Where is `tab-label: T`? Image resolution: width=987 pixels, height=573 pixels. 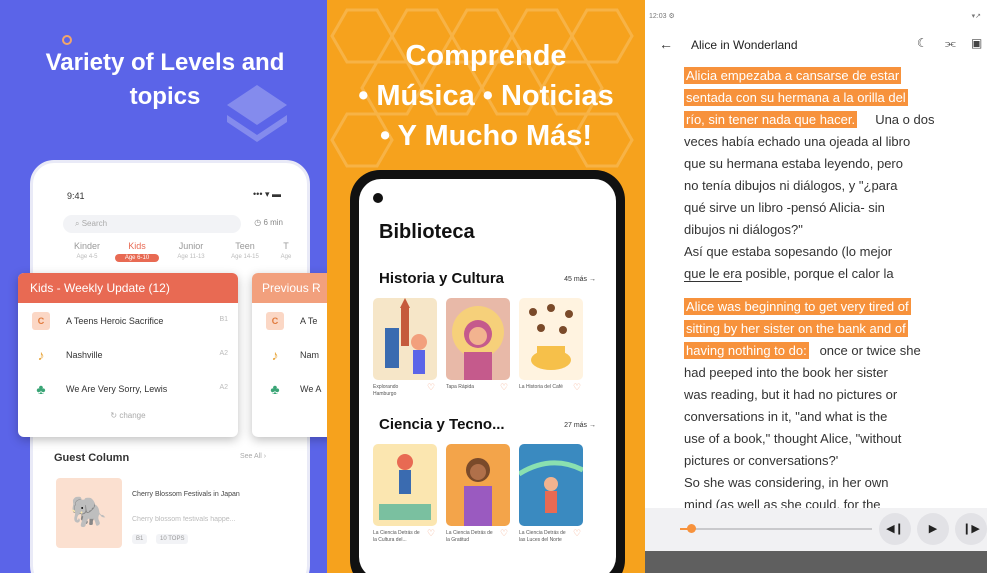 tab-label: T is located at coordinates (286, 246).